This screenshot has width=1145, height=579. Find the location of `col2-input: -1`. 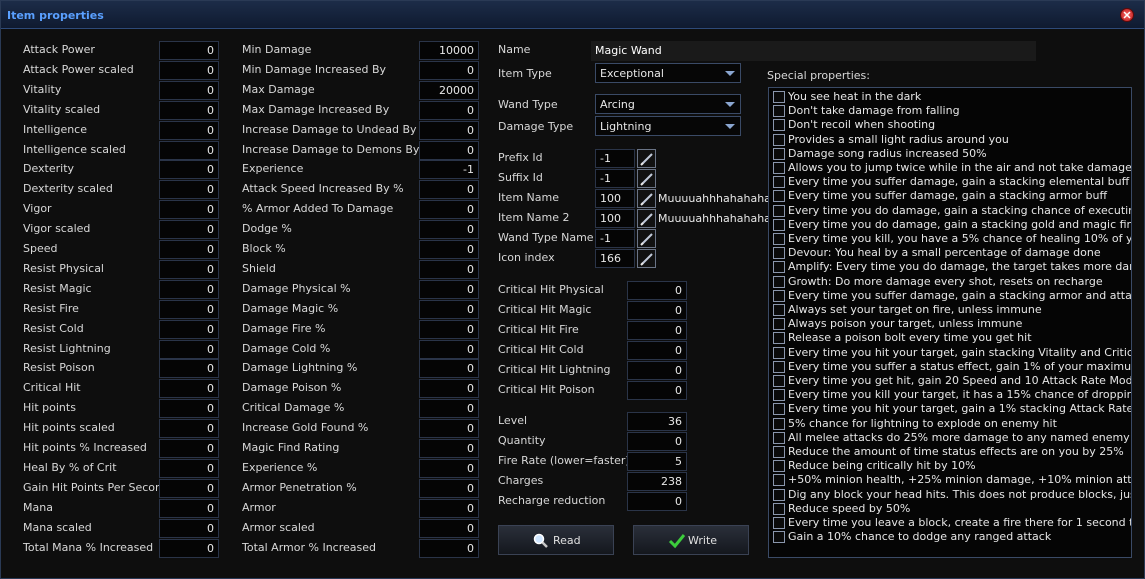

col2-input: -1 is located at coordinates (449, 170).